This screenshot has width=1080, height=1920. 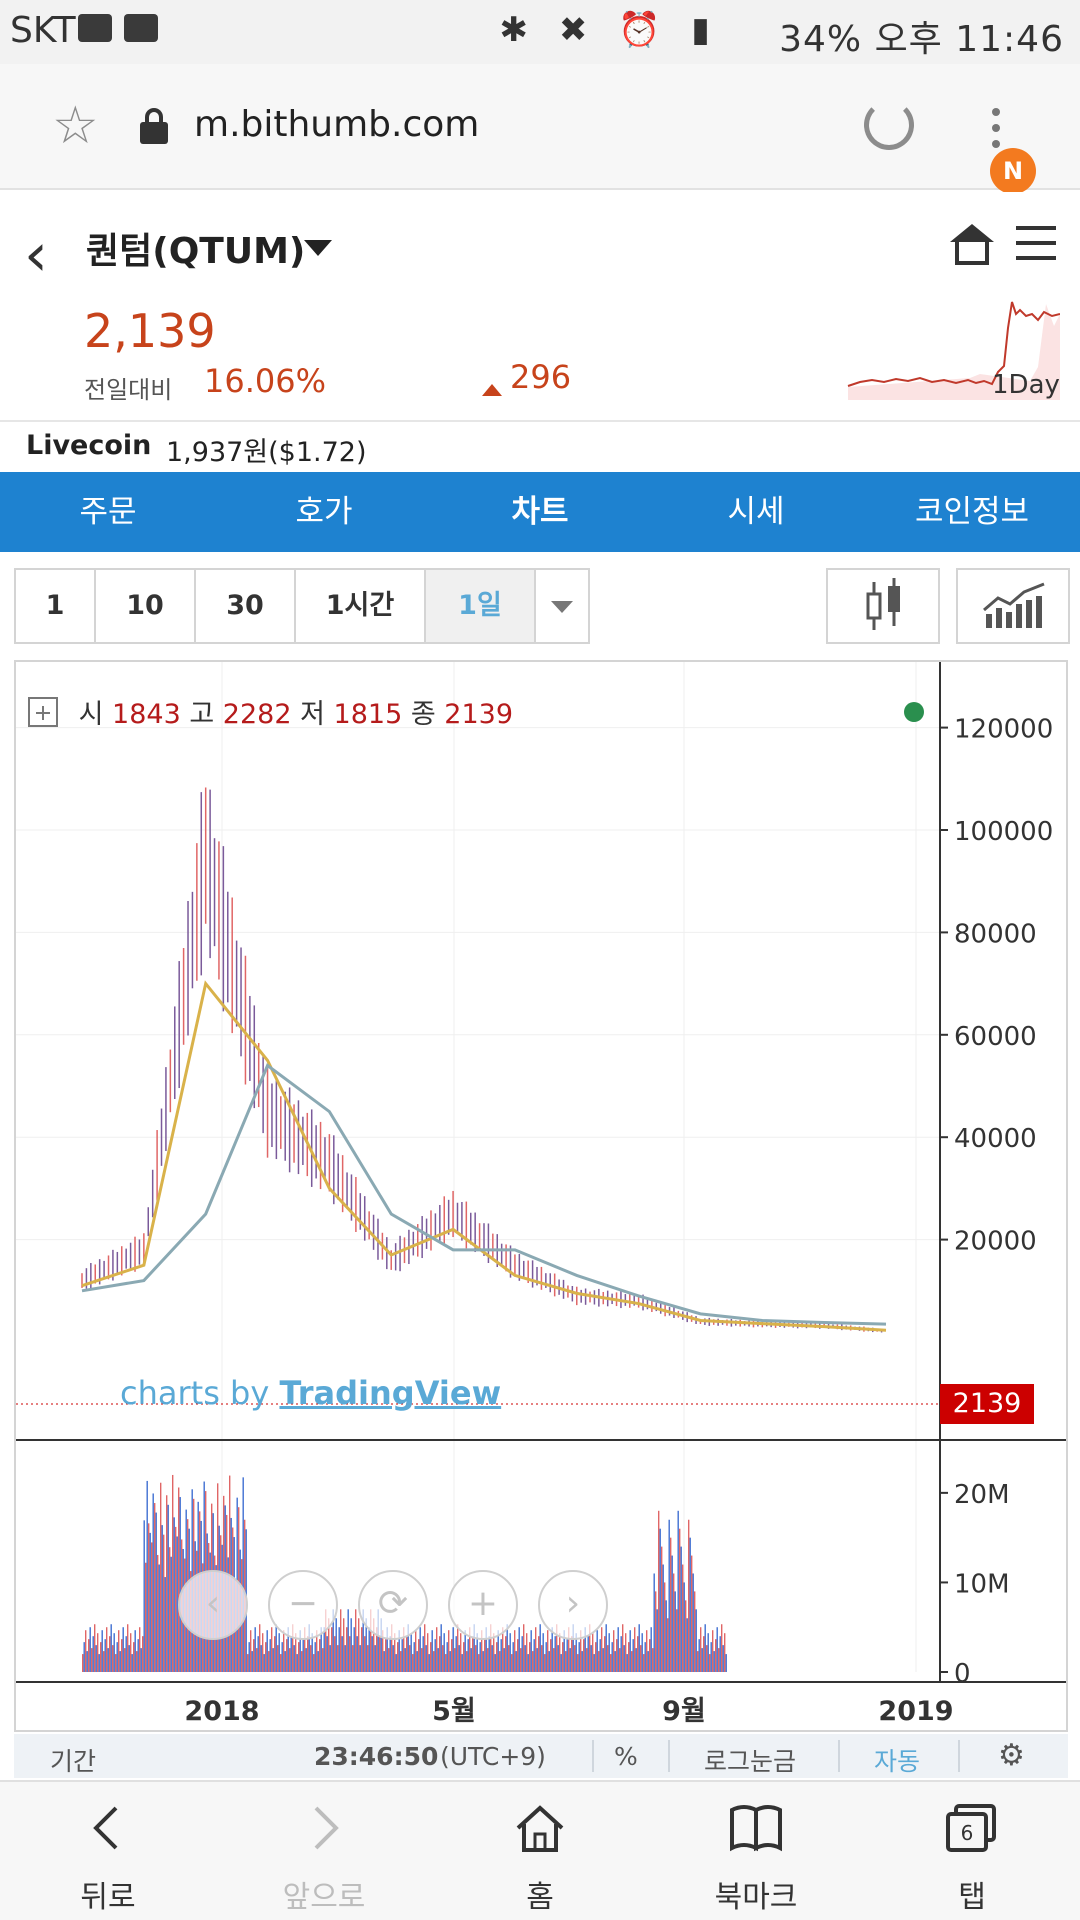 What do you see at coordinates (324, 512) in the screenshot?
I see `tab-orderbook: 호가` at bounding box center [324, 512].